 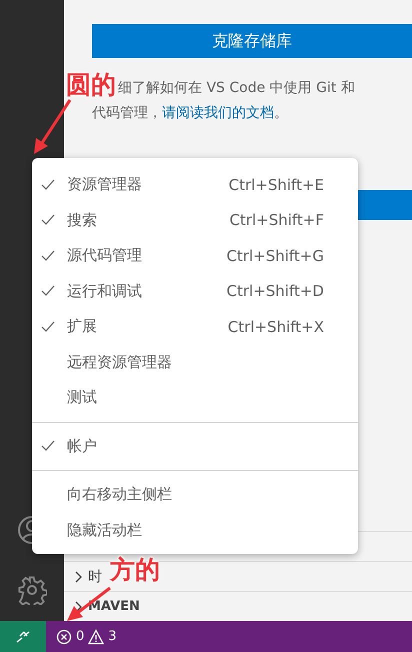 What do you see at coordinates (32, 590) in the screenshot?
I see `settings-icon` at bounding box center [32, 590].